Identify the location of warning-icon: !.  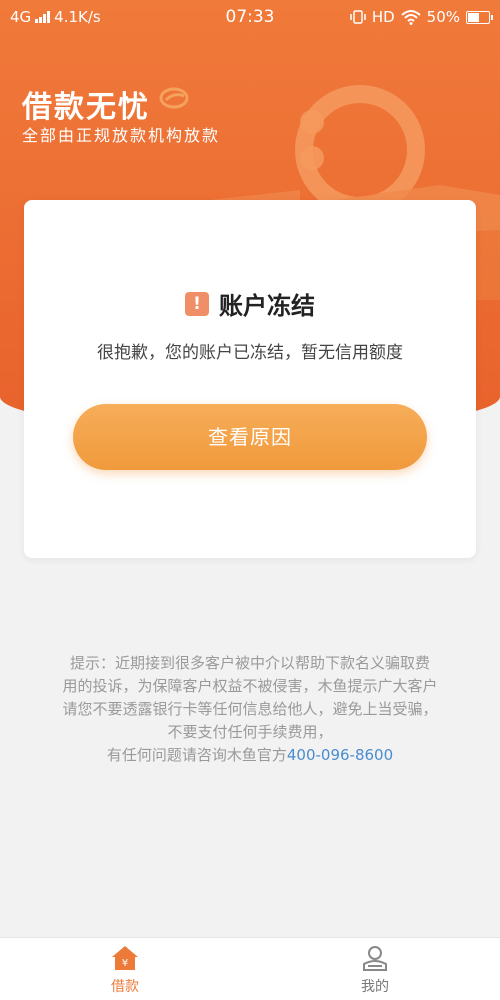
(197, 303).